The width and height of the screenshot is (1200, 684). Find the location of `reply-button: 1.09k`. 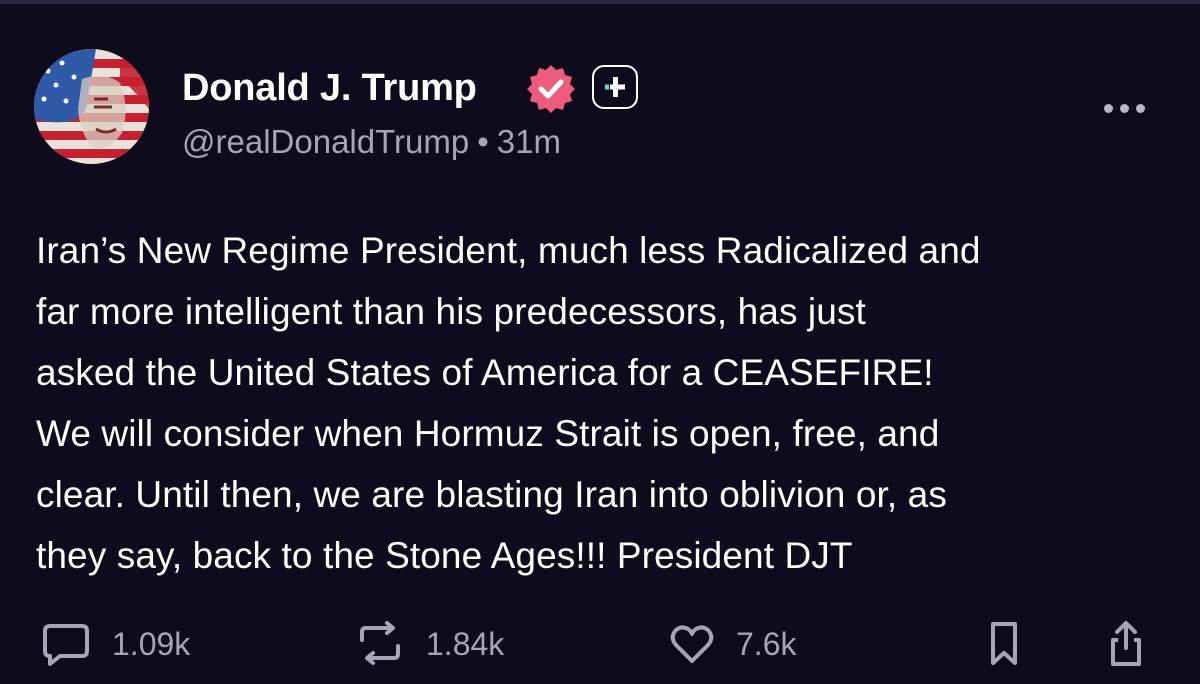

reply-button: 1.09k is located at coordinates (115, 644).